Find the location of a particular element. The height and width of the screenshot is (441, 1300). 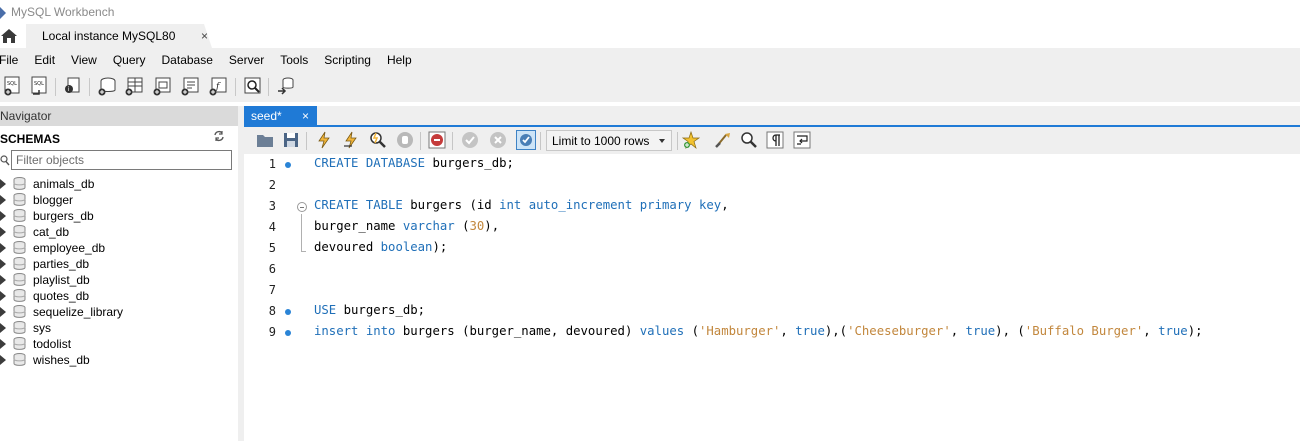

limit-rows-select: Limit to 1000 rows is located at coordinates (609, 140).